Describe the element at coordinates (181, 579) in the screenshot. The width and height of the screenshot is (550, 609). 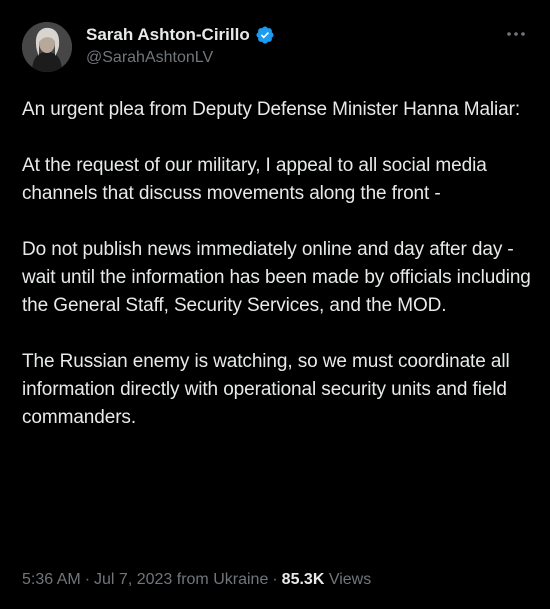
I see `tweet-date-location: Jul 7, 2023 from Ukraine` at that location.